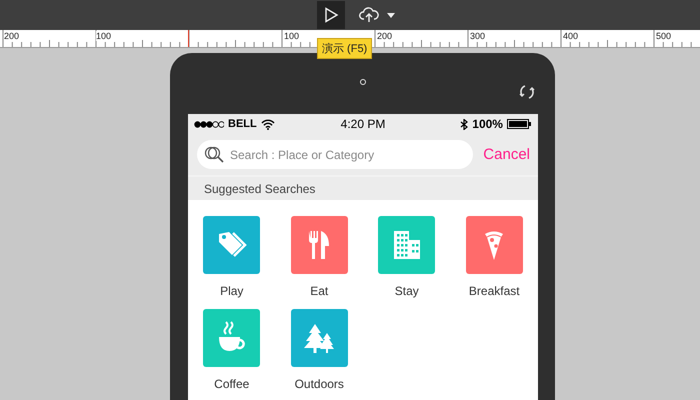 The image size is (700, 400). I want to click on search-field: Search : Place or Category, so click(335, 154).